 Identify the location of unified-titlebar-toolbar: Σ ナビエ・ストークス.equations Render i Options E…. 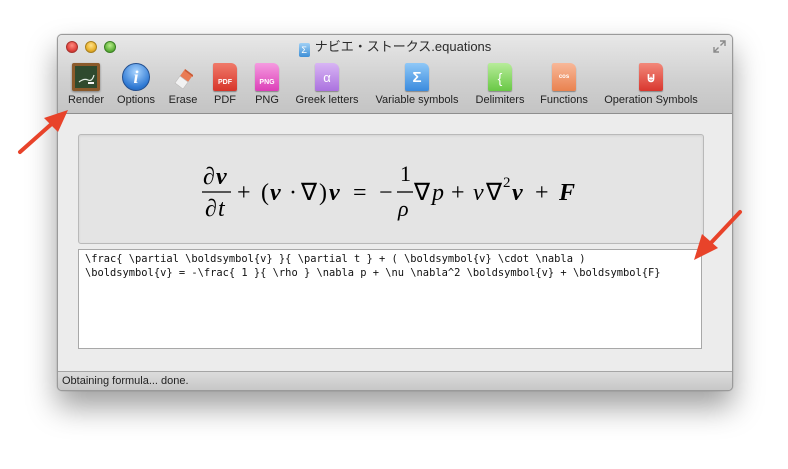
(395, 74).